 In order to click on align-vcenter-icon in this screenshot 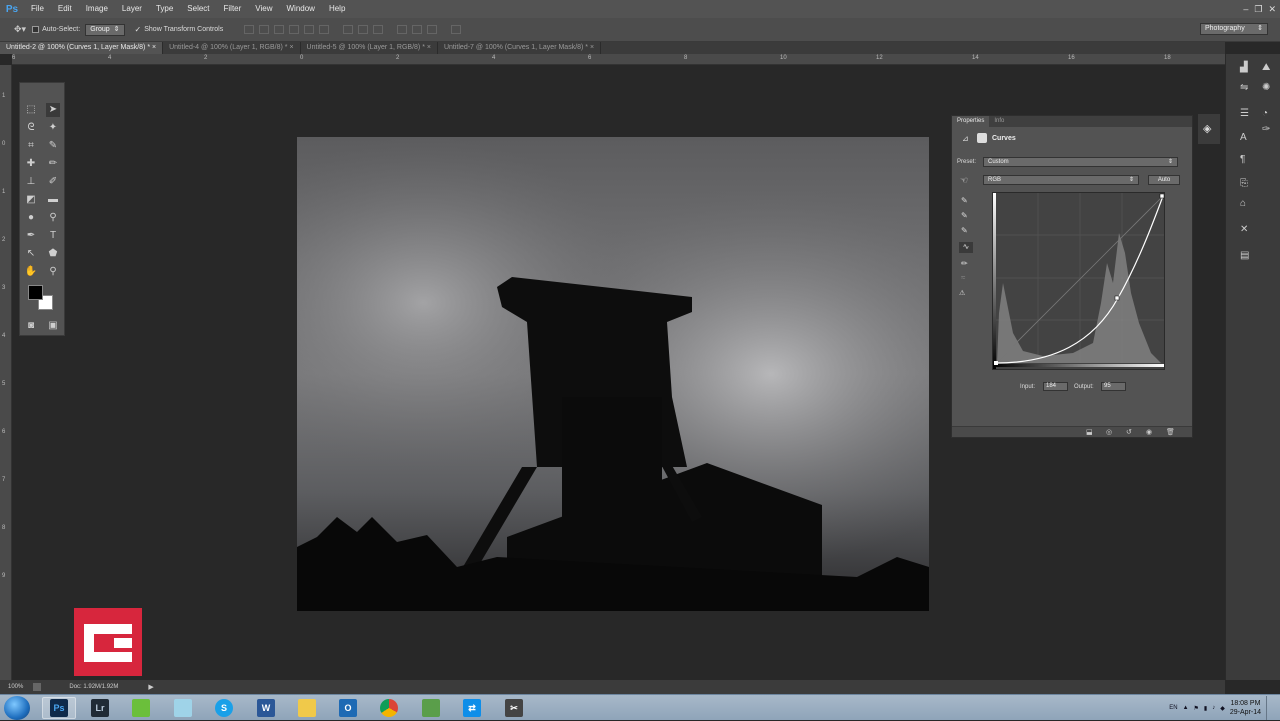, I will do `click(264, 29)`.